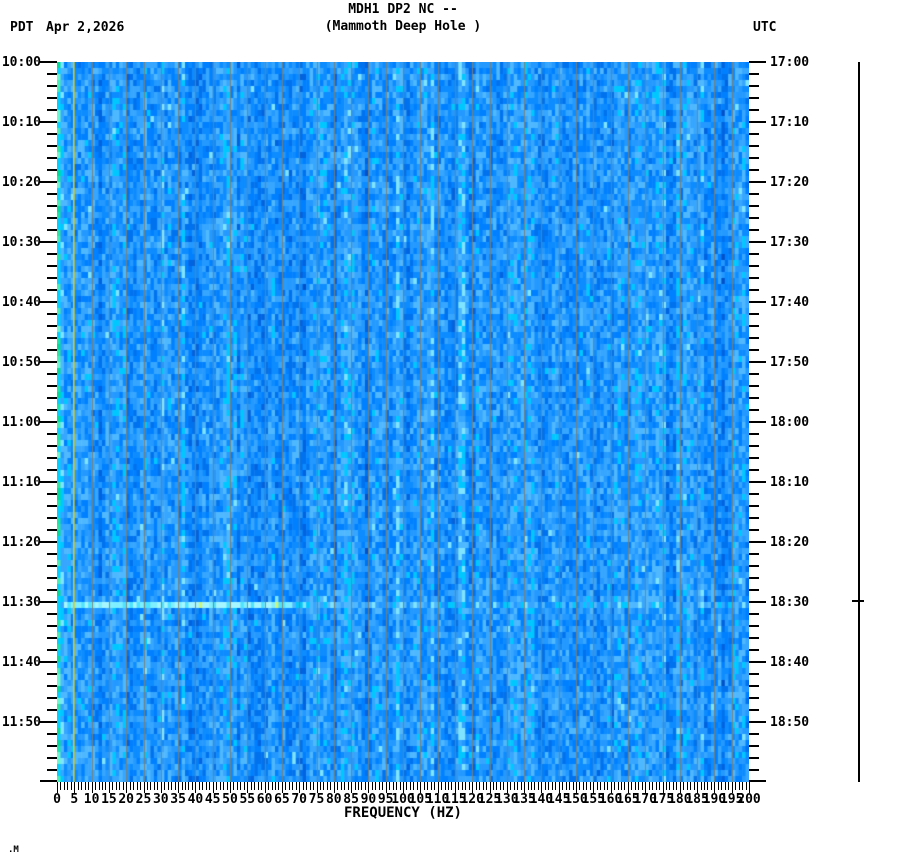 This screenshot has height=864, width=902. I want to click on right-time-tick-label: 18:20, so click(790, 542).